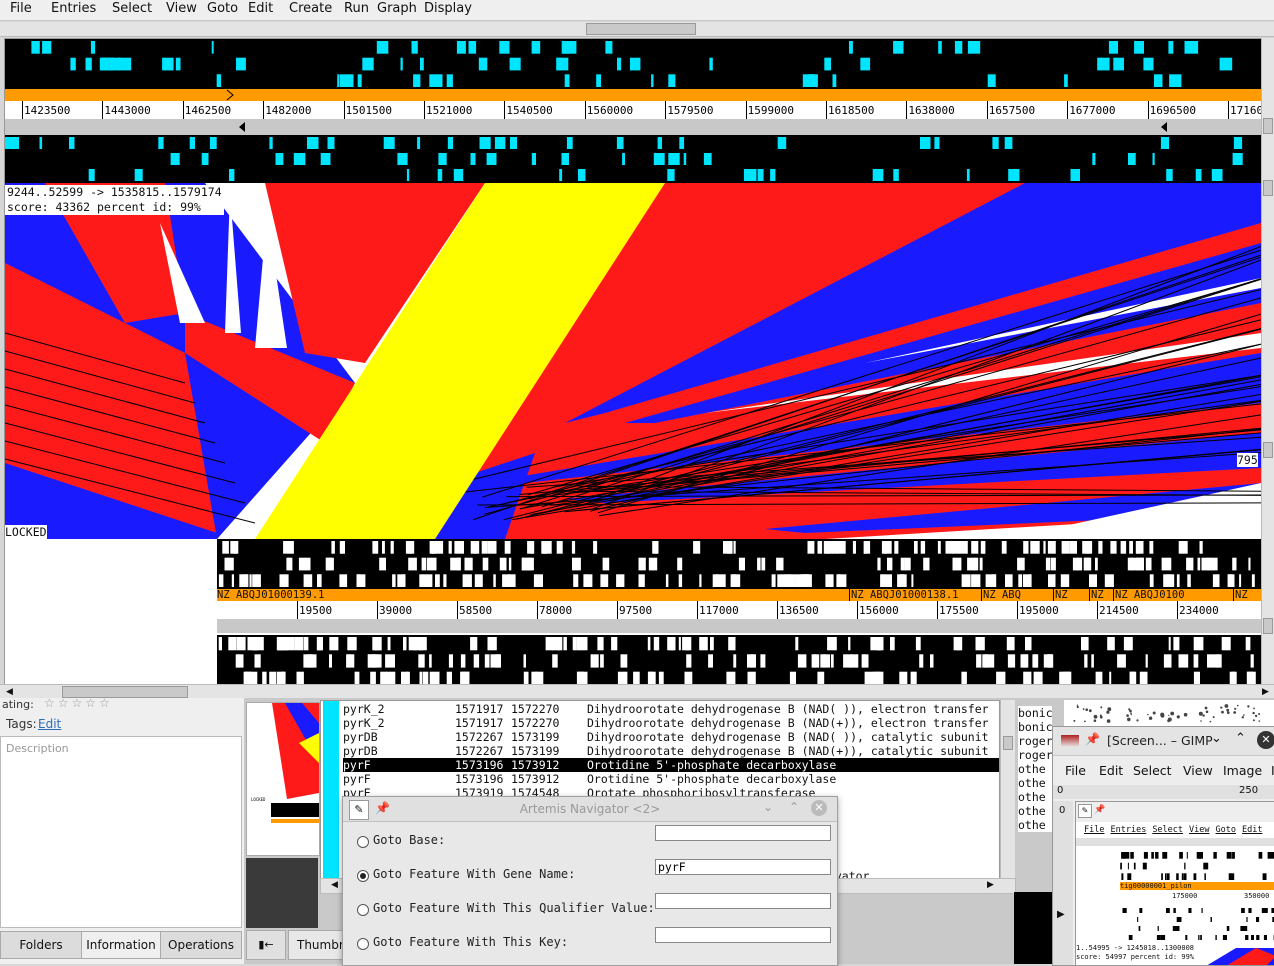 This screenshot has height=966, width=1274. I want to click on thumbnail-preview: LOCKED, so click(283, 779).